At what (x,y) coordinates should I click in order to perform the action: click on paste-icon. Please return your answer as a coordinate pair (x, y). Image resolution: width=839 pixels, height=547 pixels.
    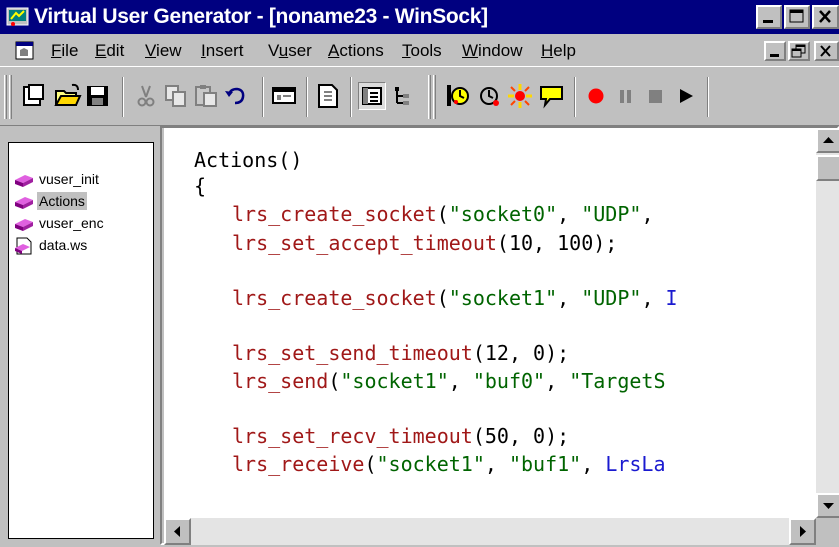
    Looking at the image, I should click on (206, 96).